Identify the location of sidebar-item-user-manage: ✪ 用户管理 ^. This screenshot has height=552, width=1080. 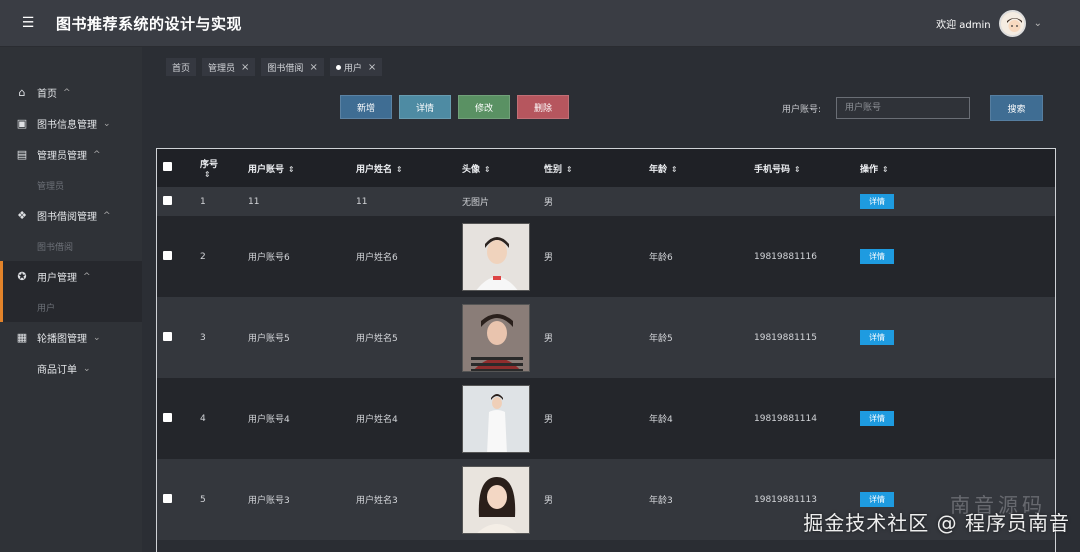
(71, 276).